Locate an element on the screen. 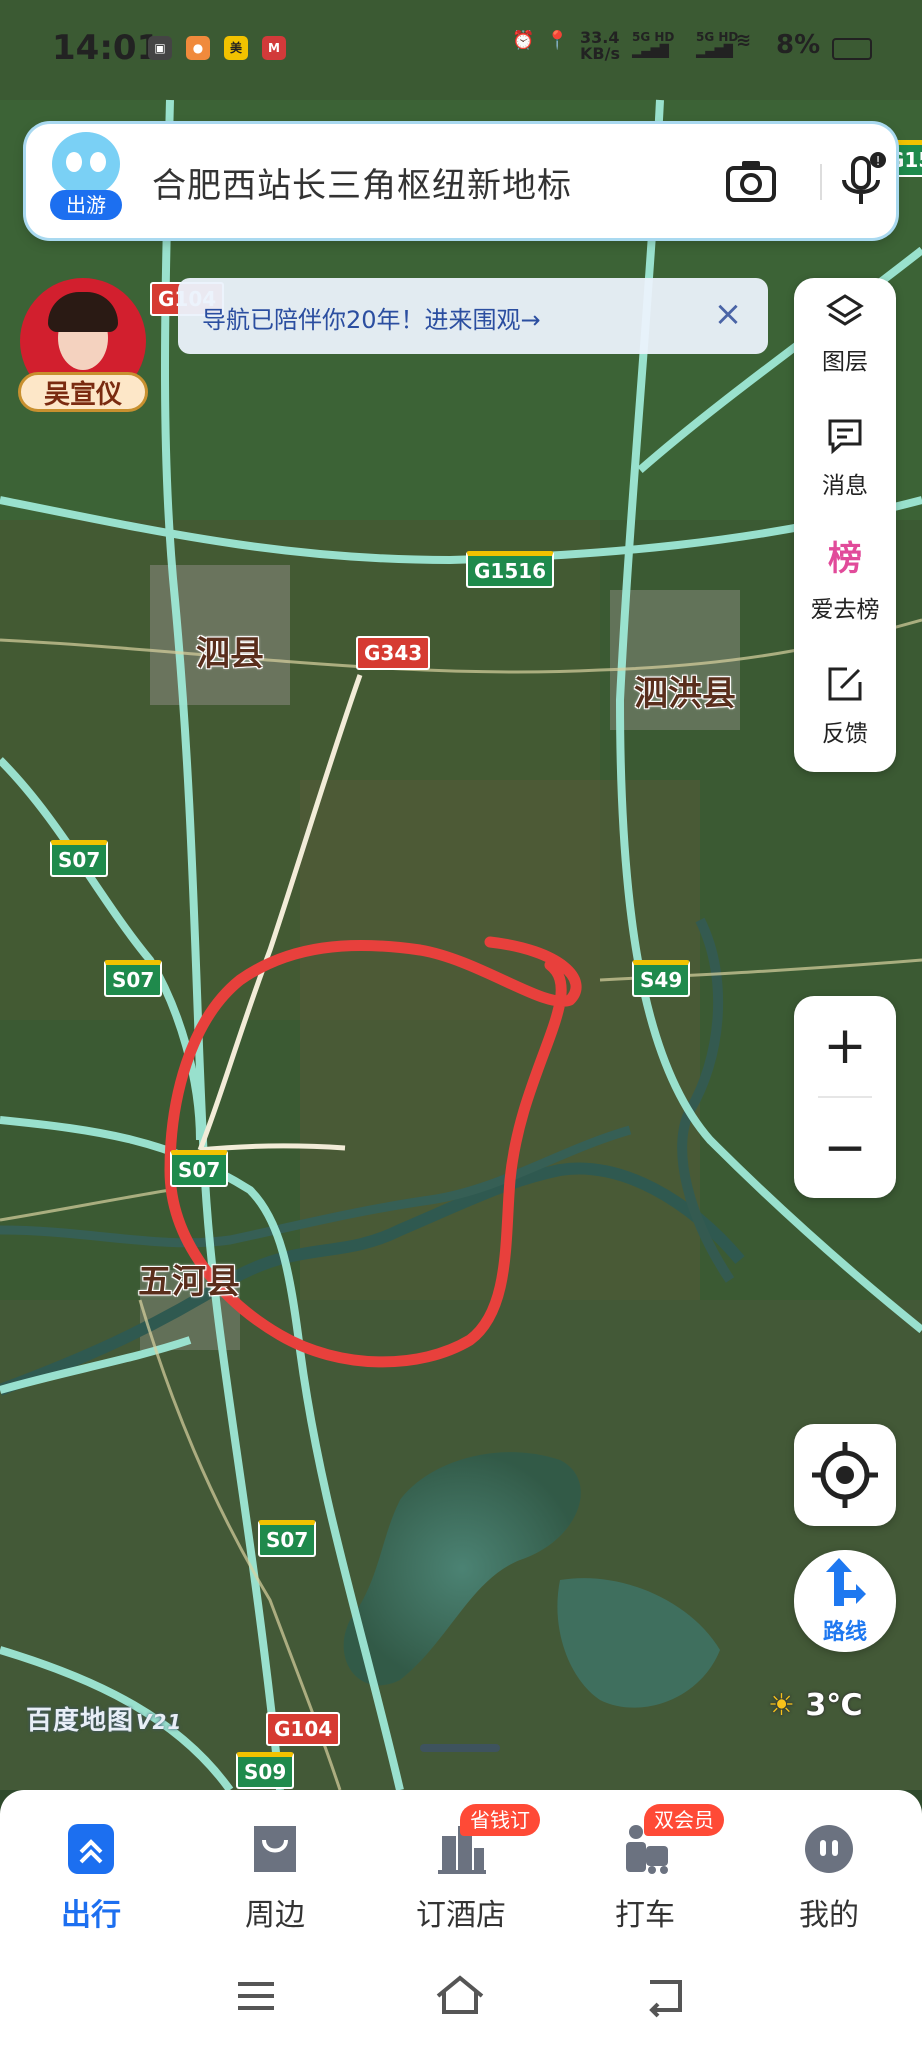 This screenshot has height=2048, width=922. toolbar-messages: 消息 is located at coordinates (845, 462).